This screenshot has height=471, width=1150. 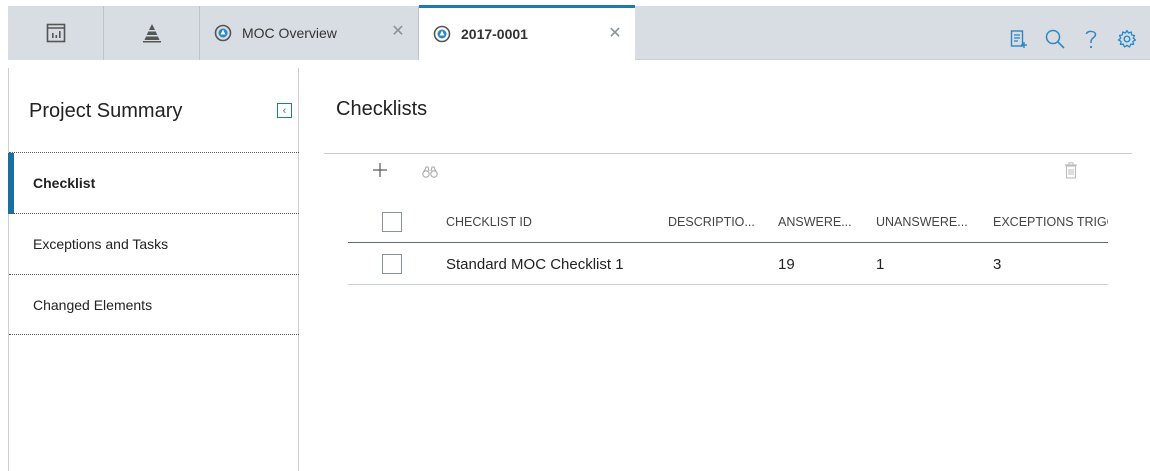 I want to click on sidebar-item-changed-elements: Changed Elements, so click(x=154, y=304).